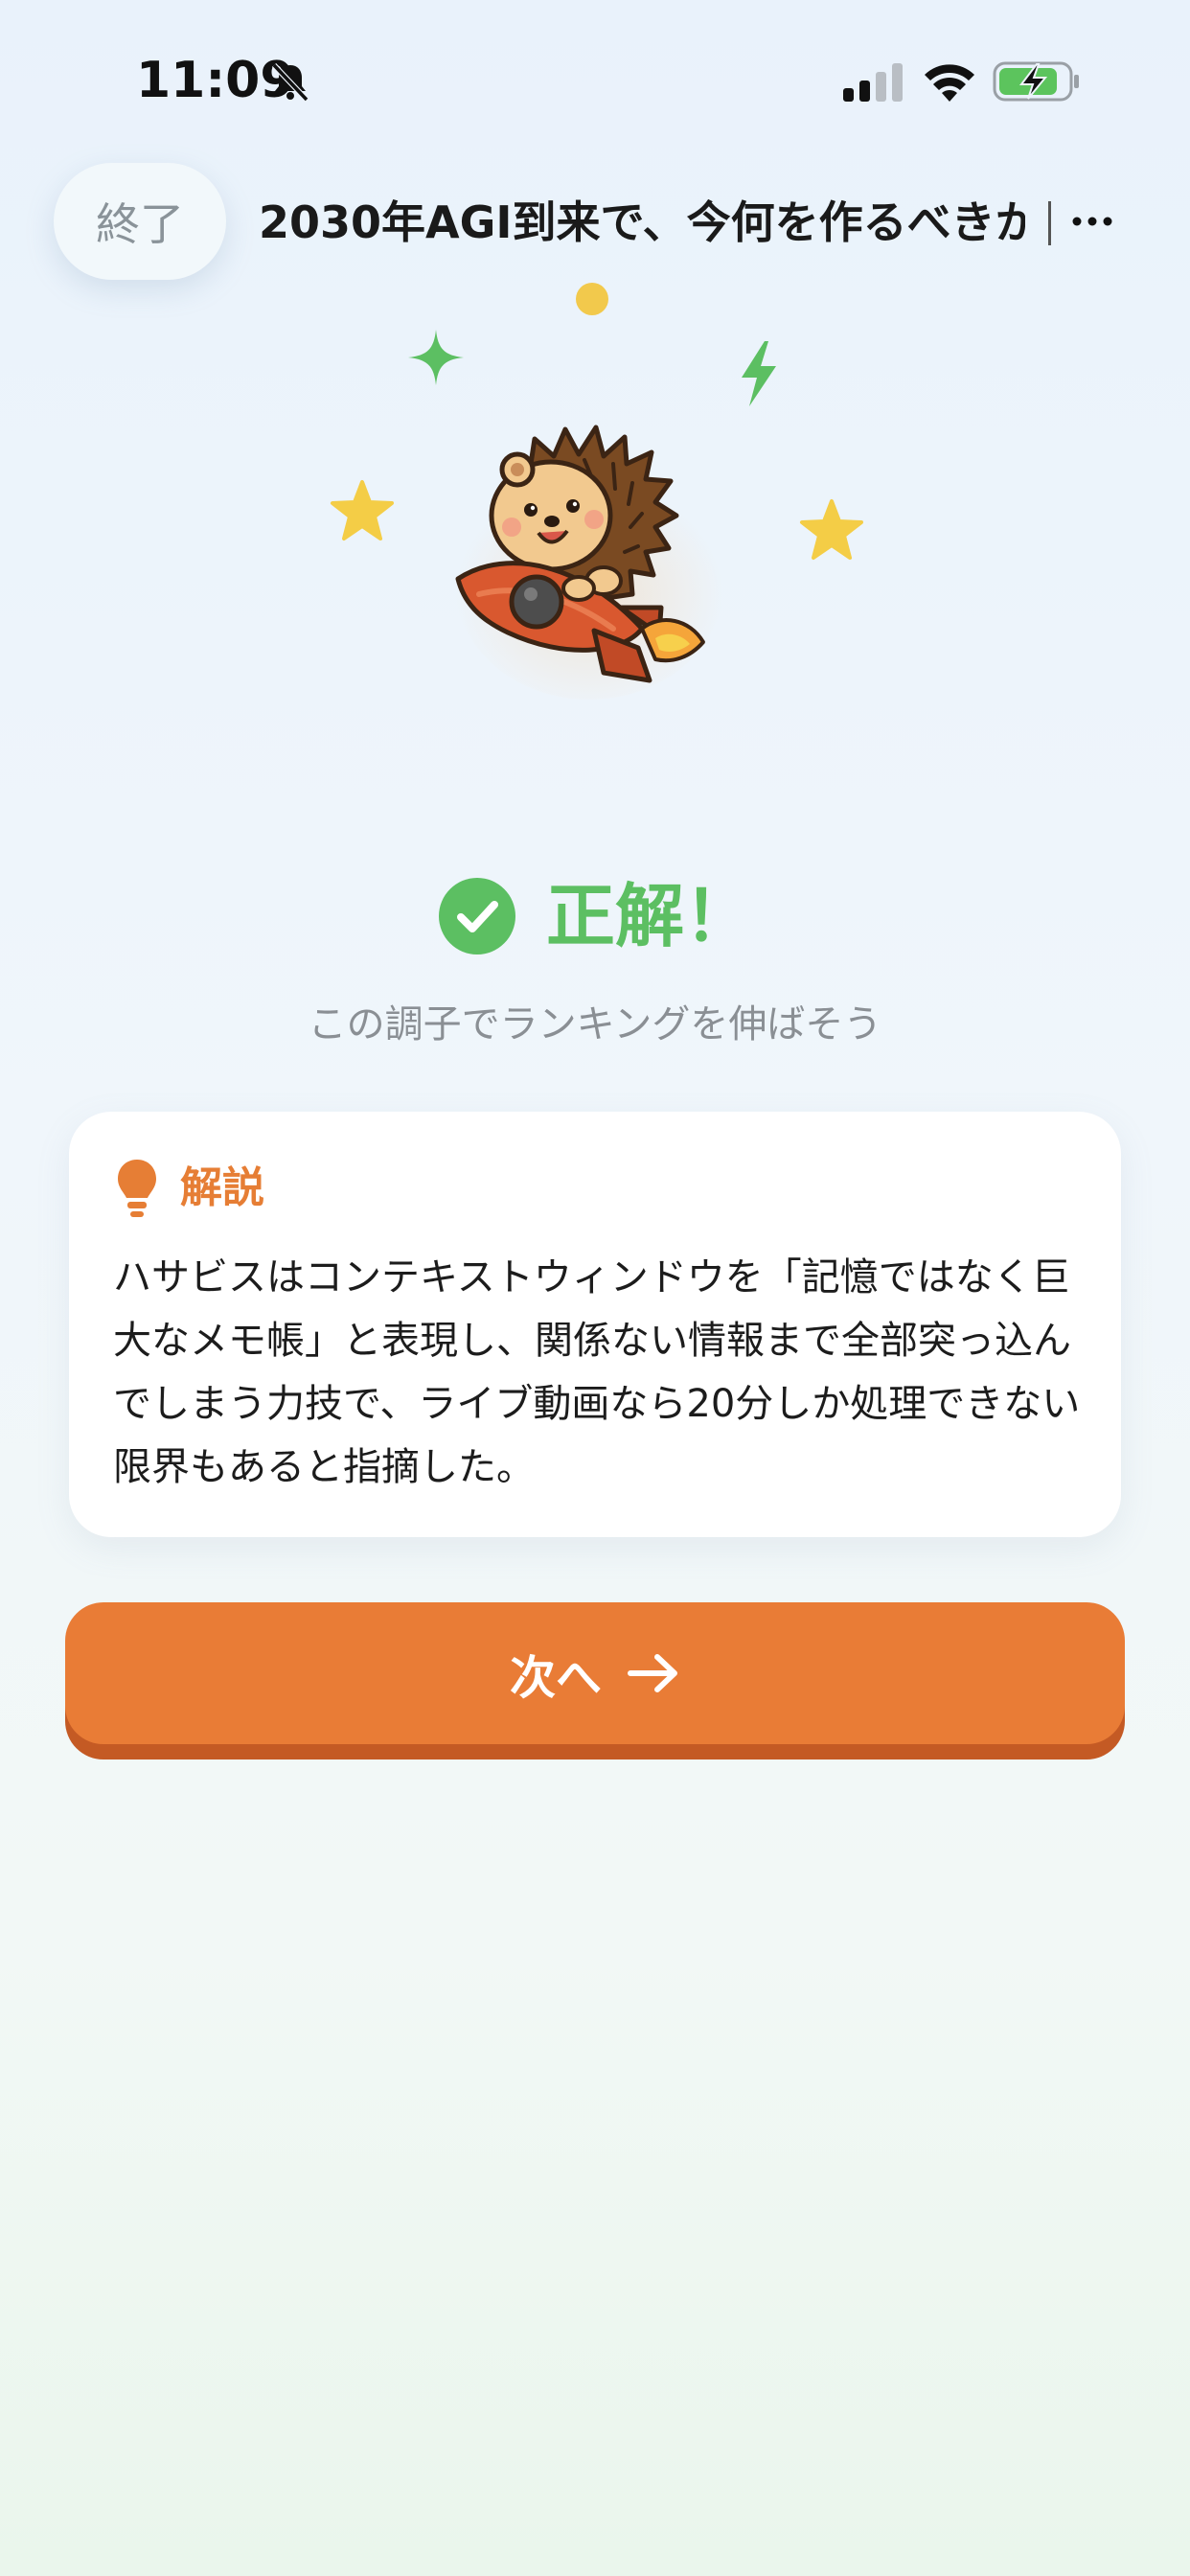 The width and height of the screenshot is (1190, 2576). I want to click on next-button: 次へ, so click(595, 1673).